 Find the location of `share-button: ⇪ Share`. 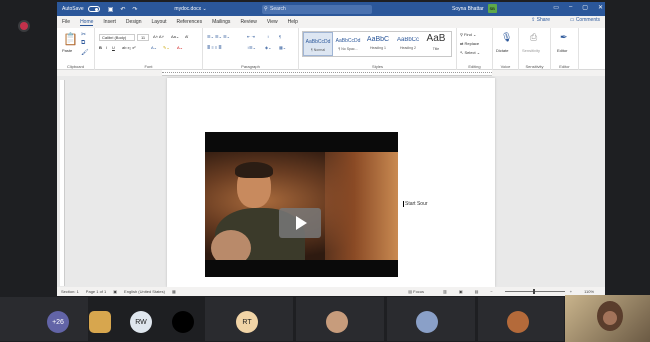

share-button: ⇪ Share is located at coordinates (540, 20).